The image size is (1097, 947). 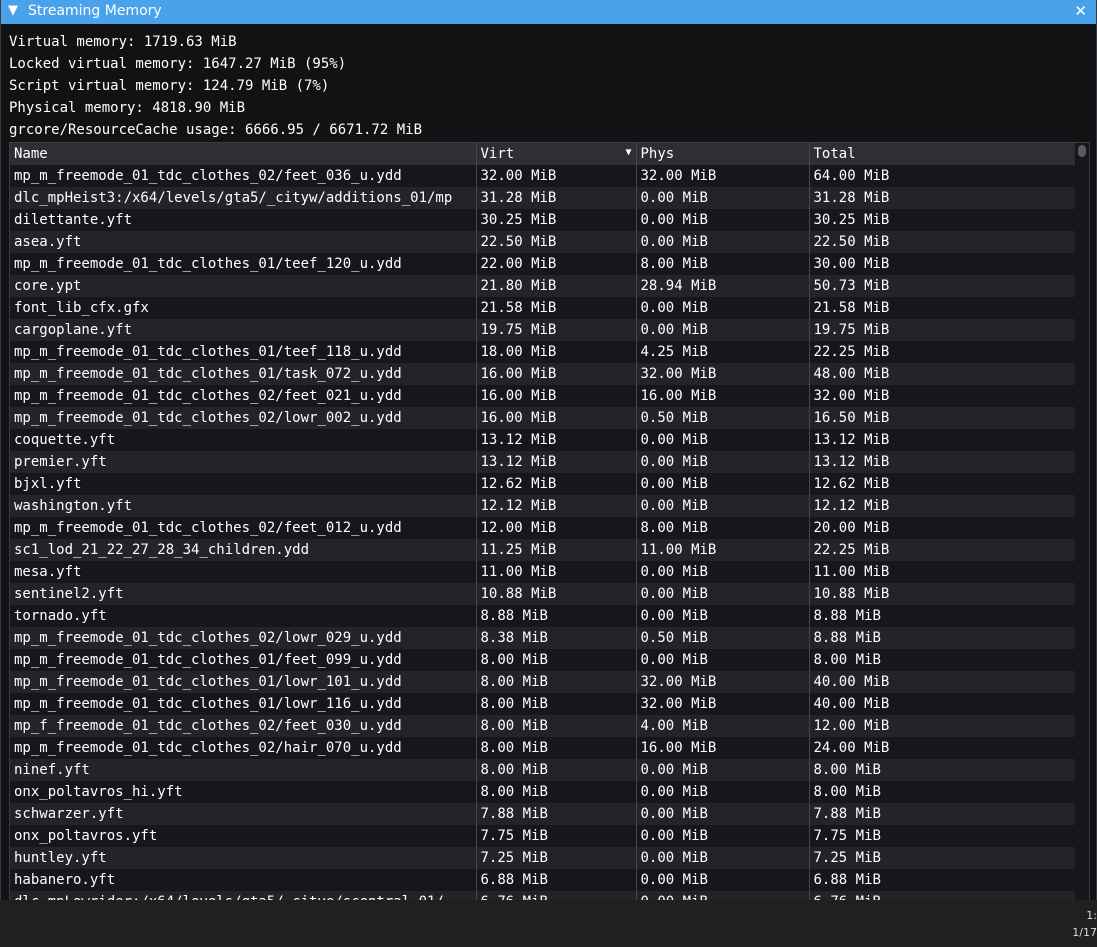 I want to click on cell-total: 12.62 MiB, so click(x=943, y=484).